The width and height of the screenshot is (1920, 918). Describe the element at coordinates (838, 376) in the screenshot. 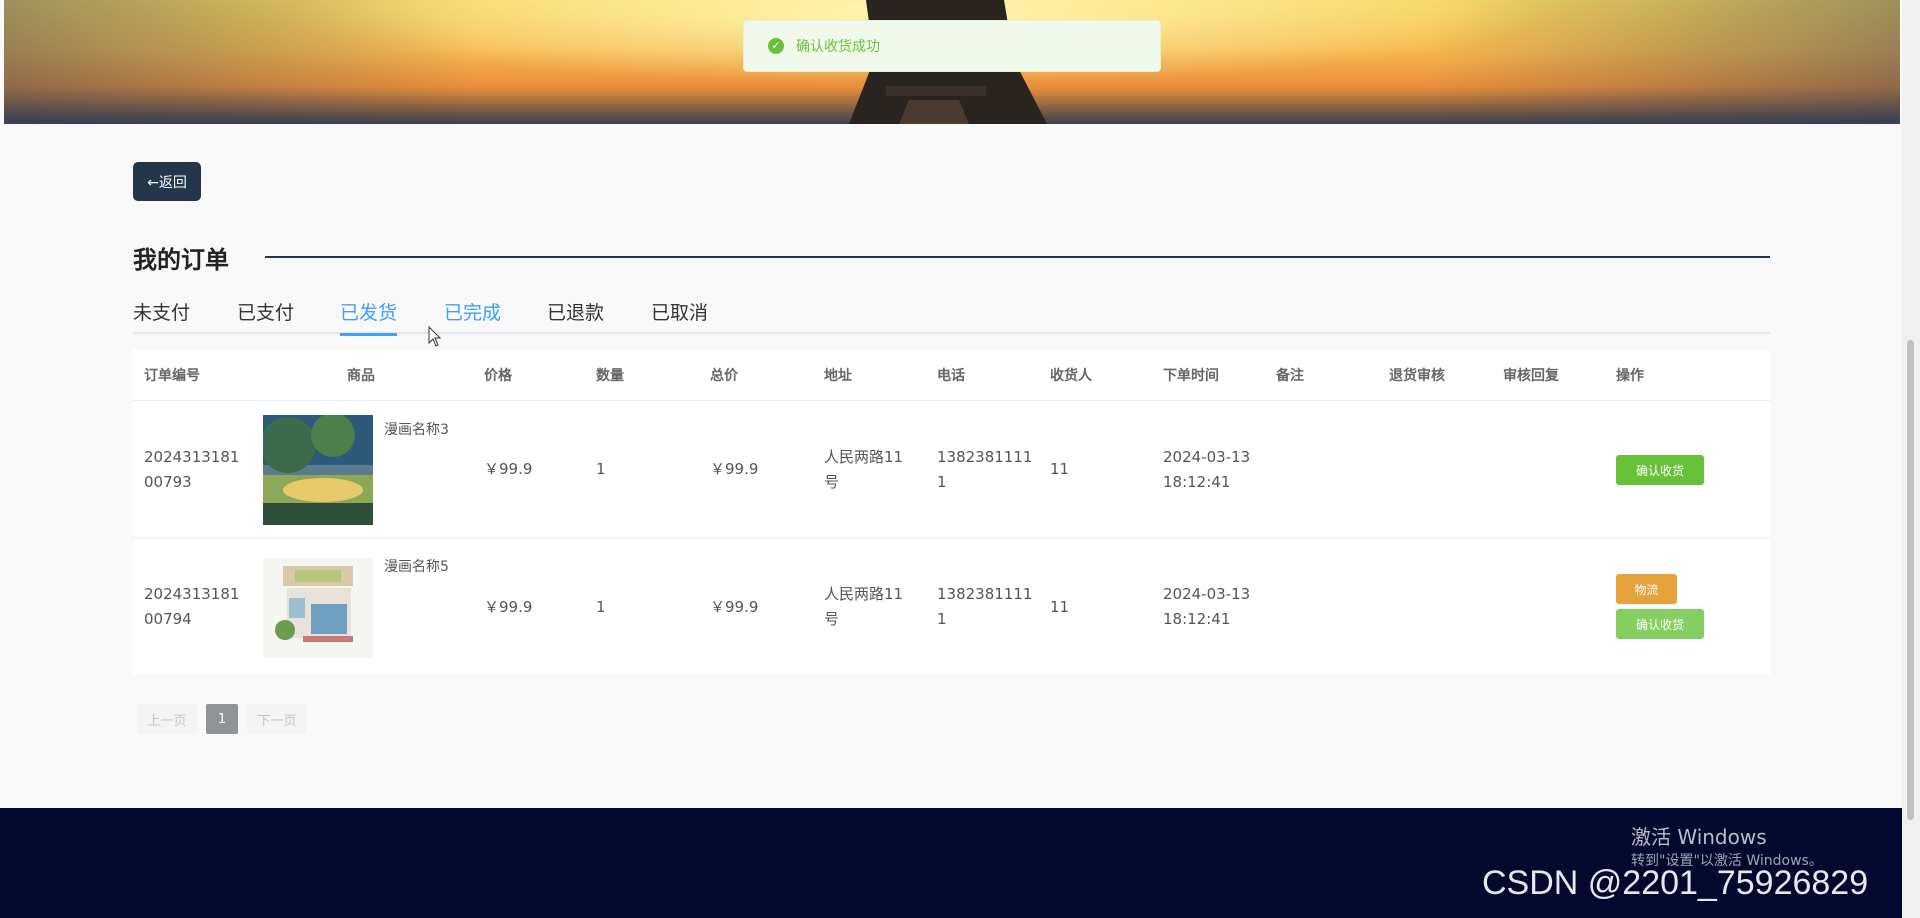

I see `col-header-address: 地址` at that location.